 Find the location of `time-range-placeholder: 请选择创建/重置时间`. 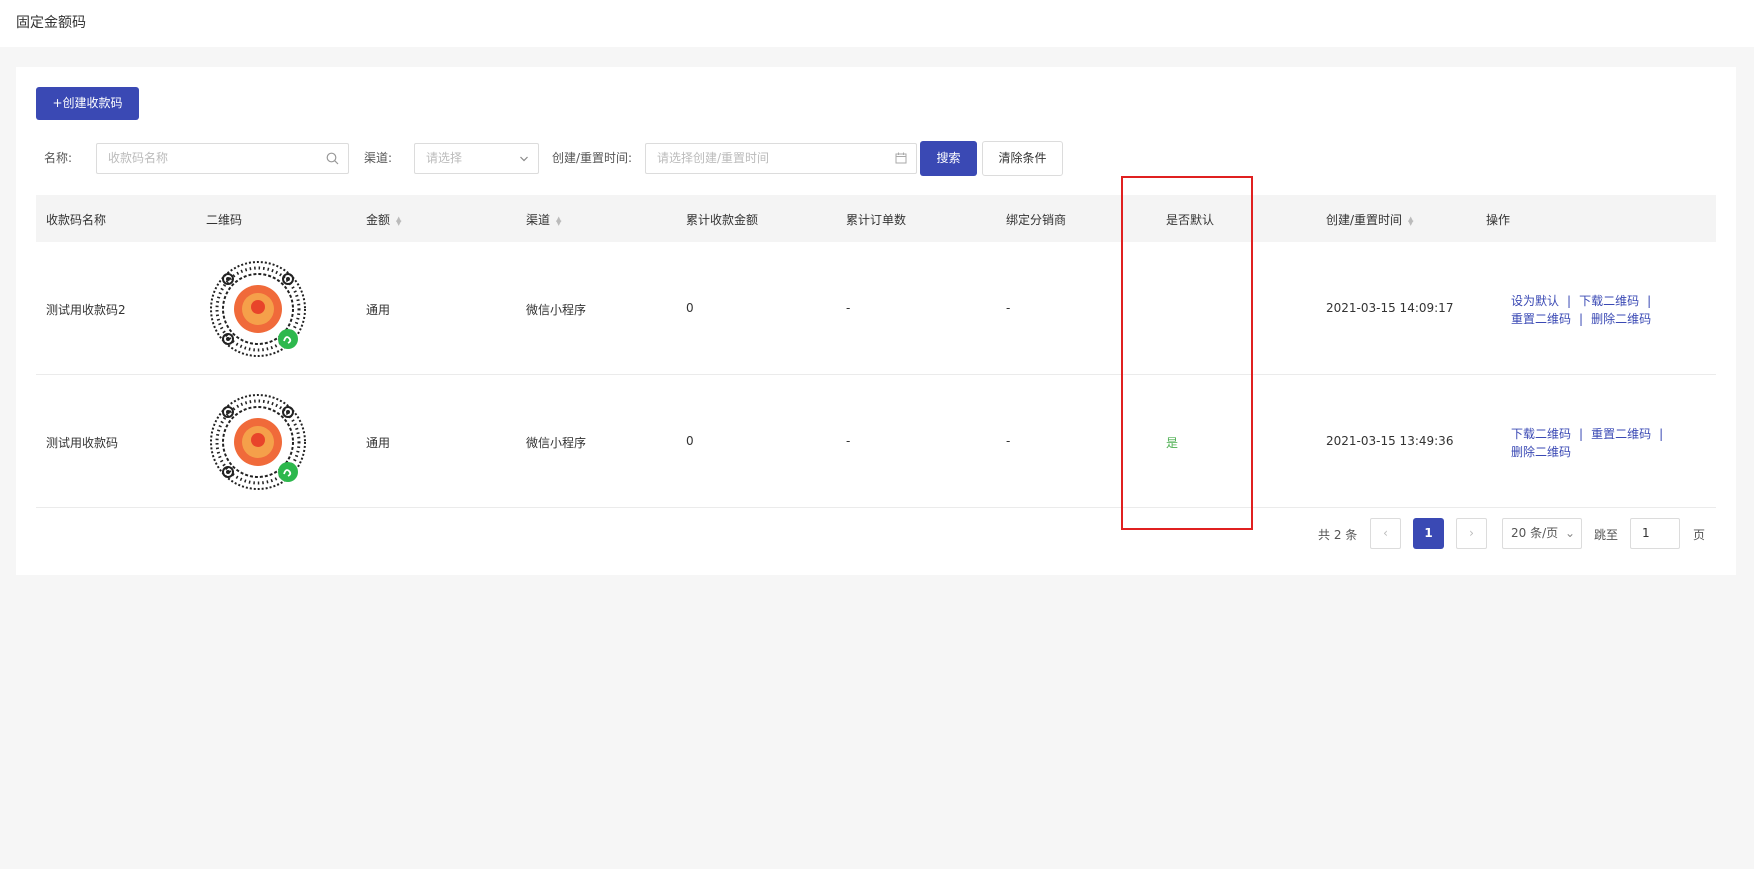

time-range-placeholder: 请选择创建/重置时间 is located at coordinates (713, 158).